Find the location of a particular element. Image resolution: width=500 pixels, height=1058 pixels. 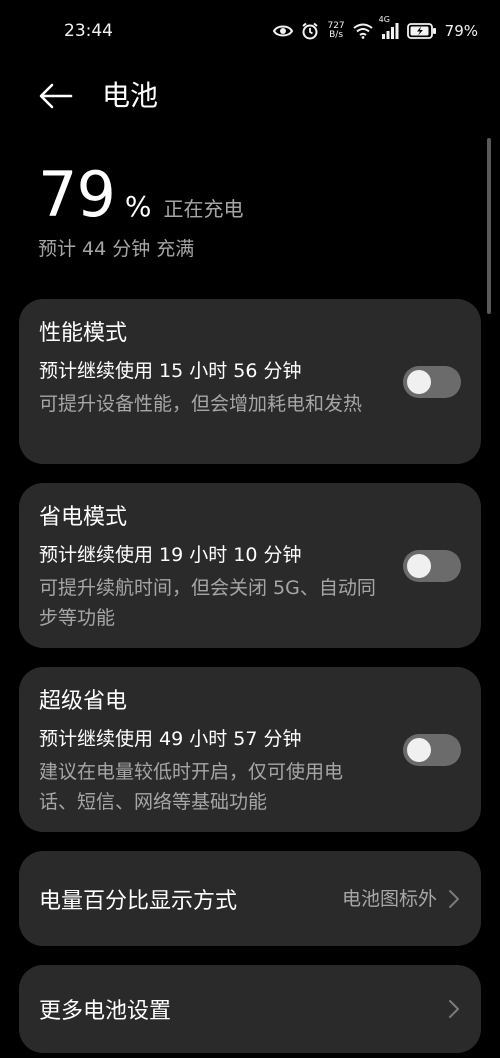

network-speed: 727 B/s is located at coordinates (335, 31).